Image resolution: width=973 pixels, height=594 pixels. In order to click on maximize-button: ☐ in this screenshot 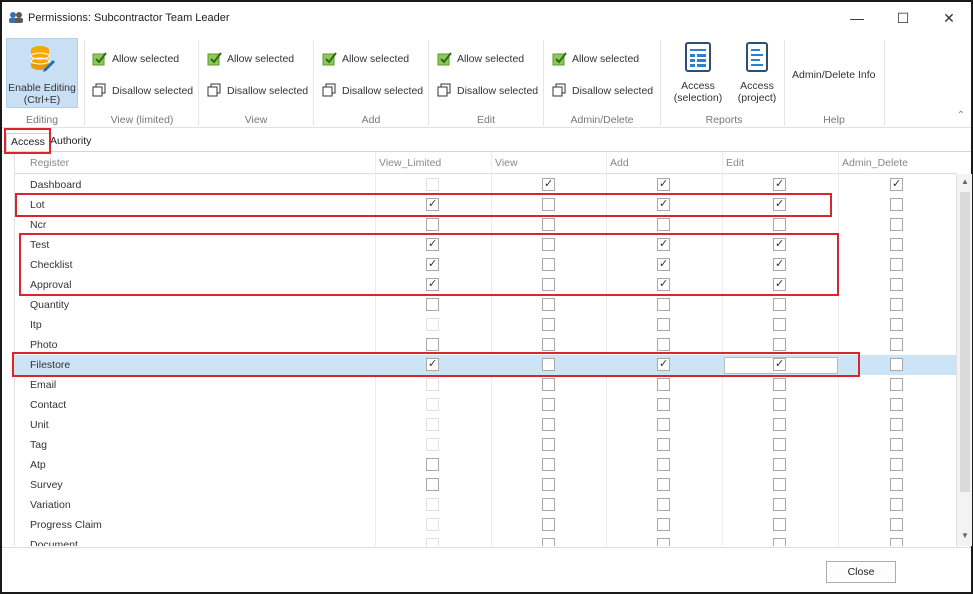, I will do `click(903, 18)`.